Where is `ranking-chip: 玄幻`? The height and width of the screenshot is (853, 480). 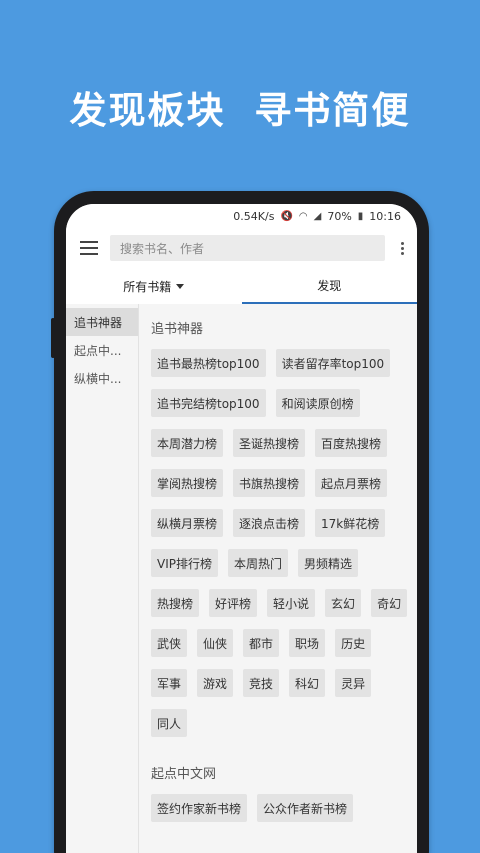
ranking-chip: 玄幻 is located at coordinates (343, 603).